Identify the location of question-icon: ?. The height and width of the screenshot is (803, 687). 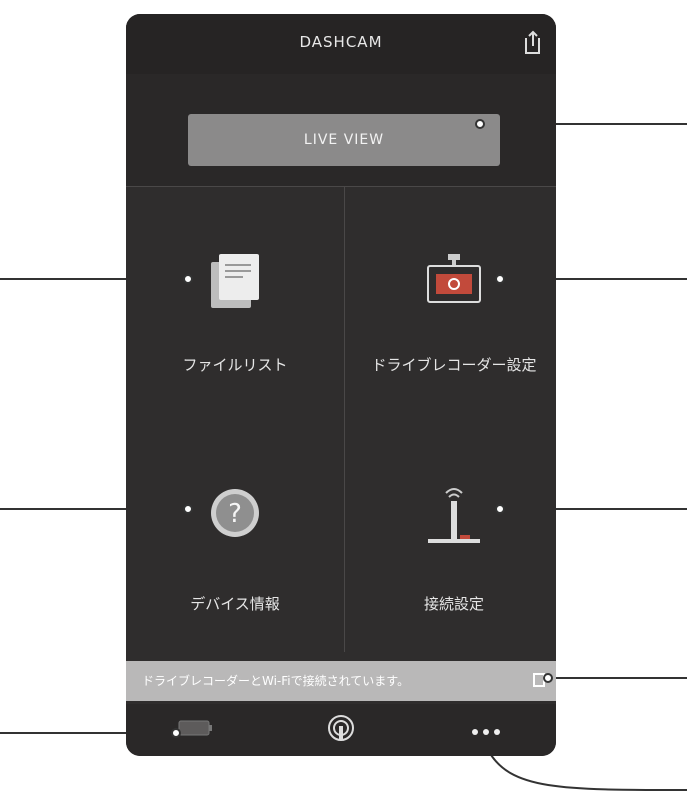
(235, 515).